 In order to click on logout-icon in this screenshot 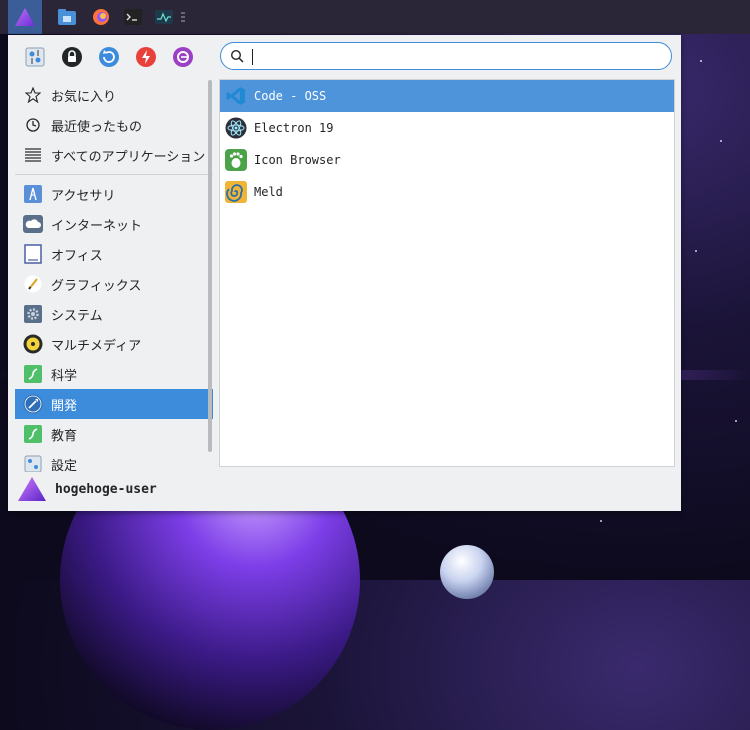, I will do `click(183, 57)`.